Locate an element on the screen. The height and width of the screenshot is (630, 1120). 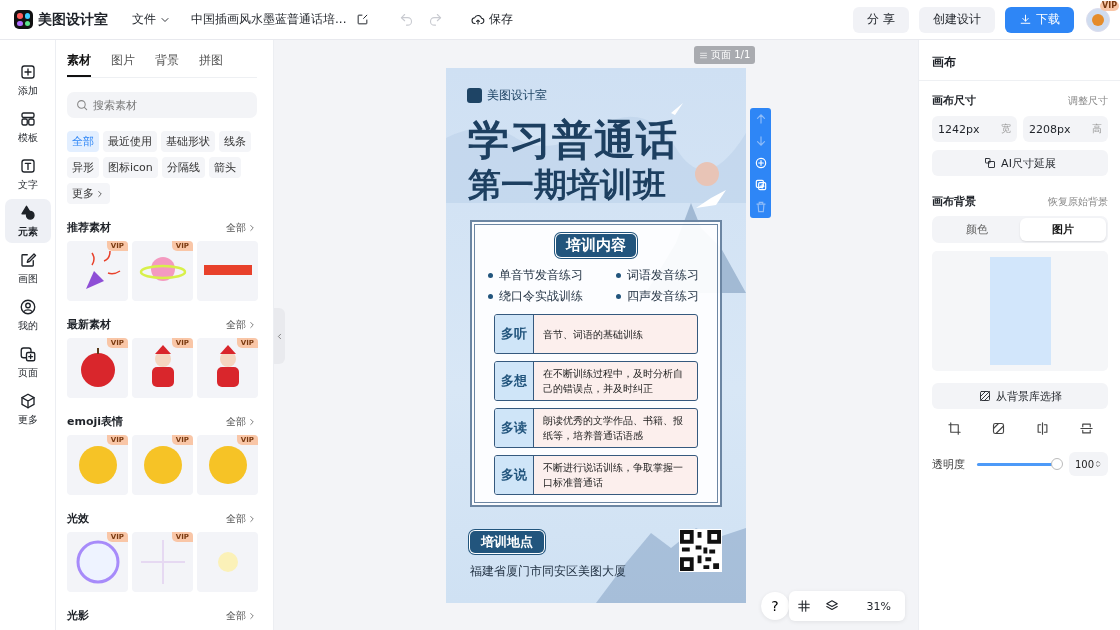
file-menu: 文件 is located at coordinates (151, 19).